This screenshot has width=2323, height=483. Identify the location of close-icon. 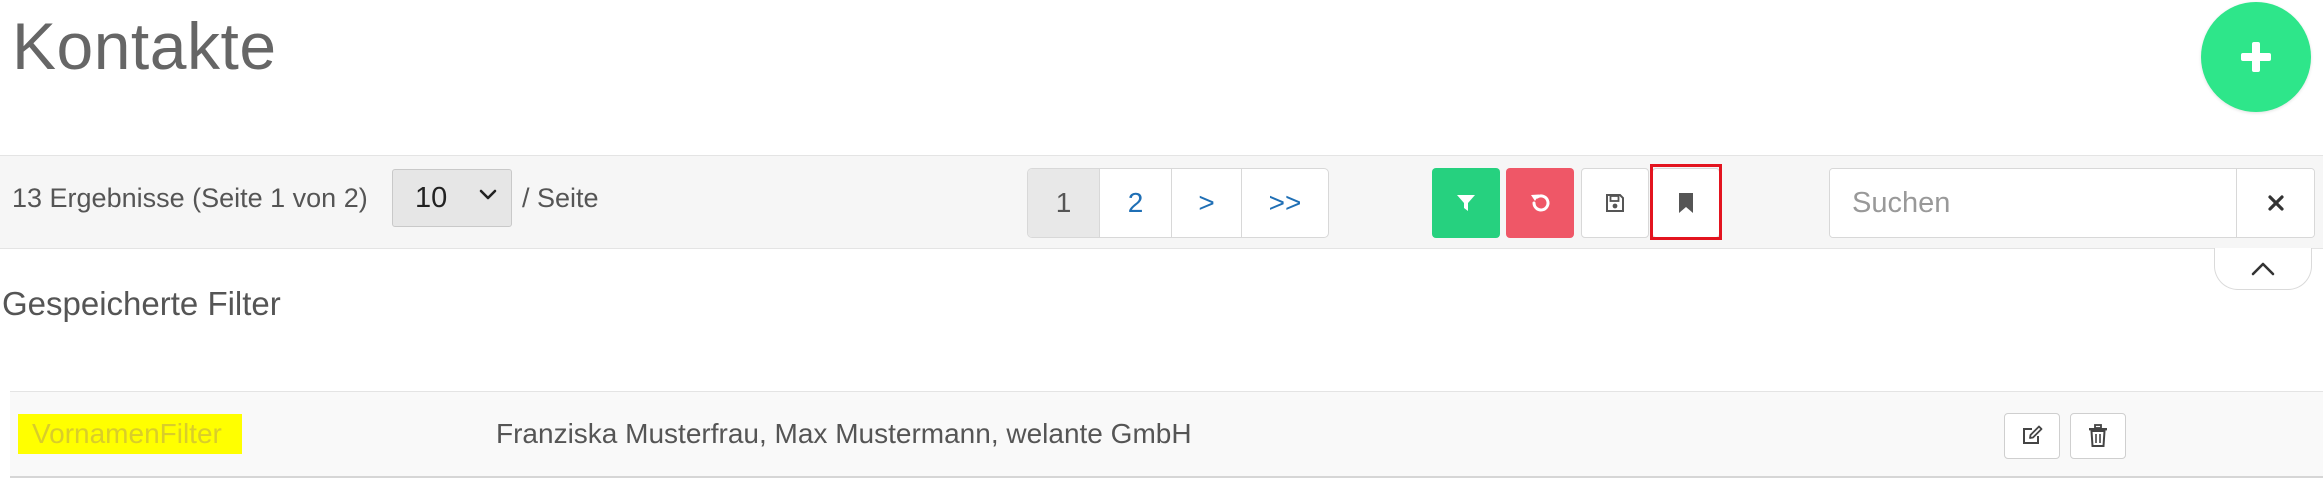
(2275, 203).